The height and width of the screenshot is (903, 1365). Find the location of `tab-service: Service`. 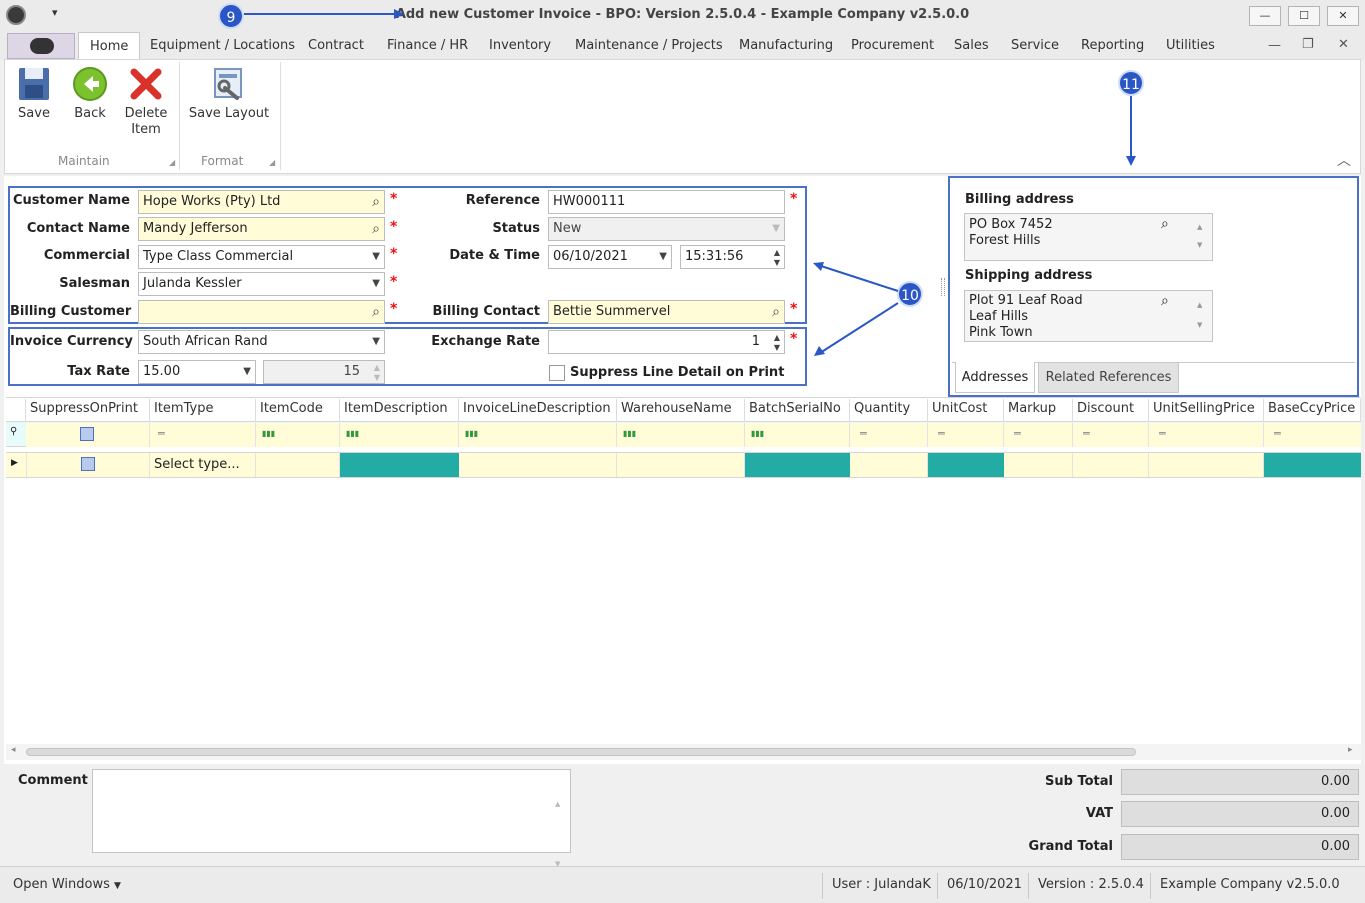

tab-service: Service is located at coordinates (1035, 45).